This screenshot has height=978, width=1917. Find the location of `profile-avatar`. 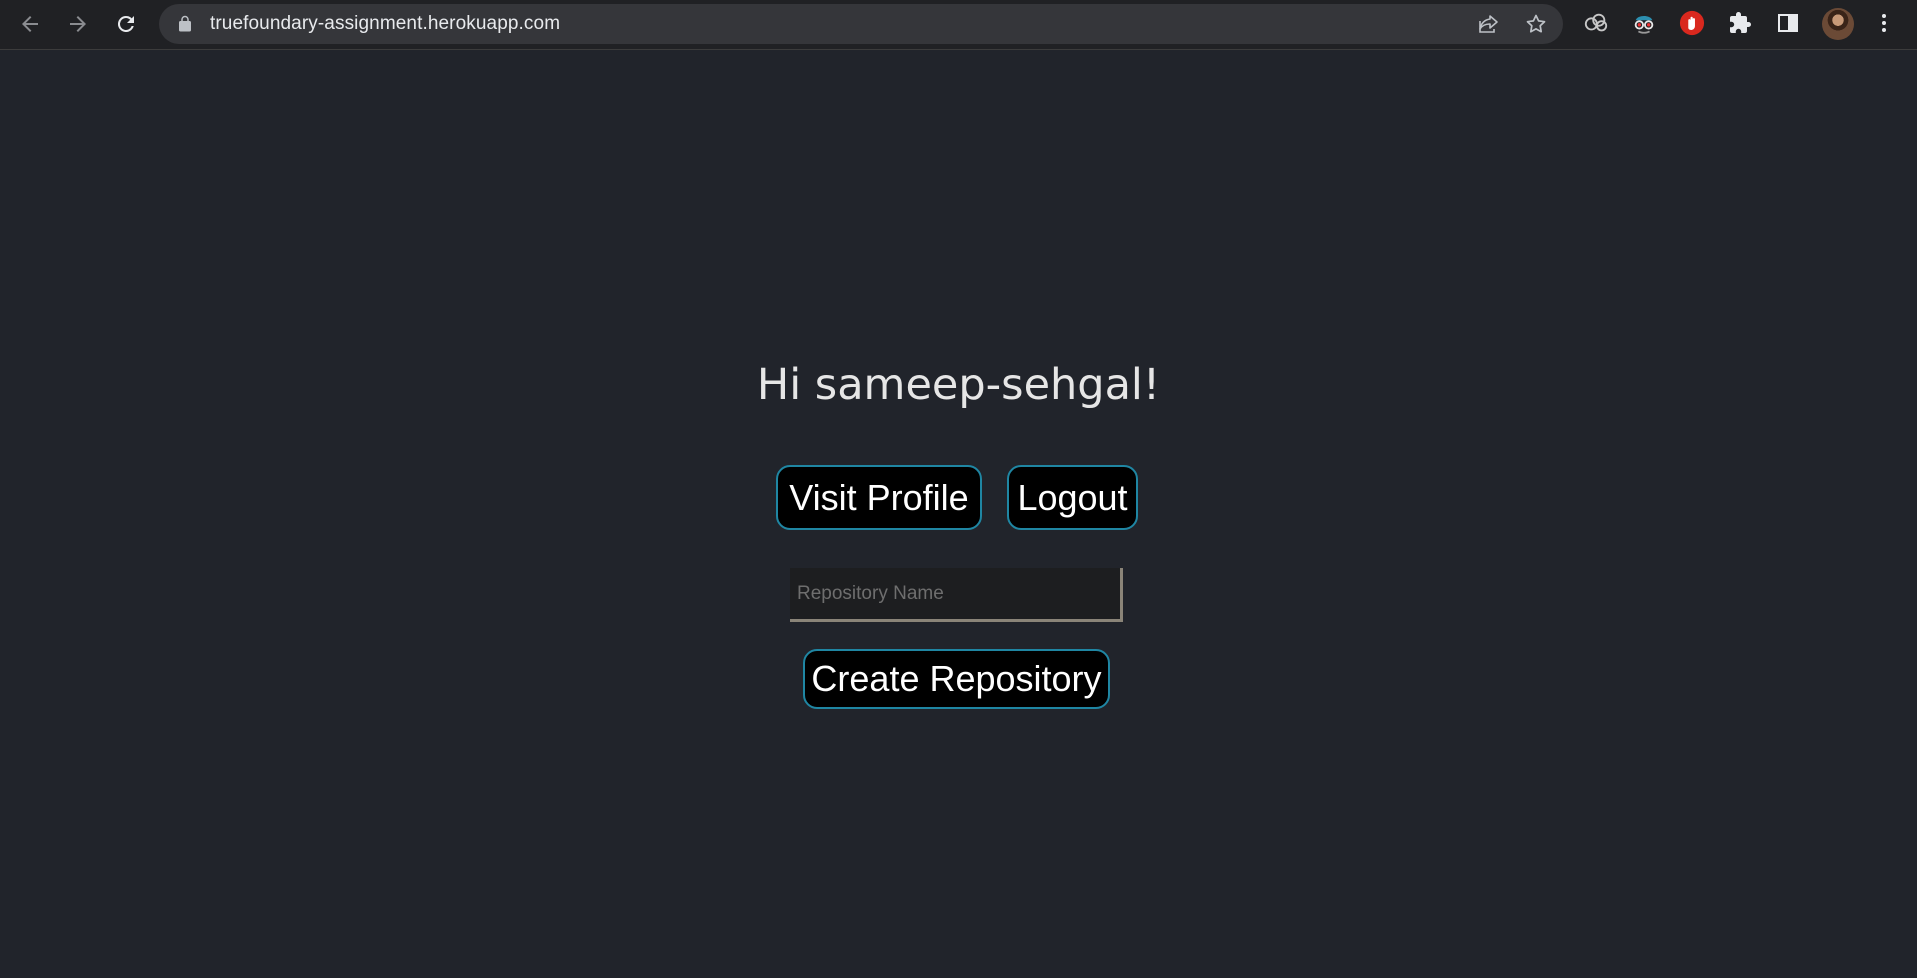

profile-avatar is located at coordinates (1838, 24).